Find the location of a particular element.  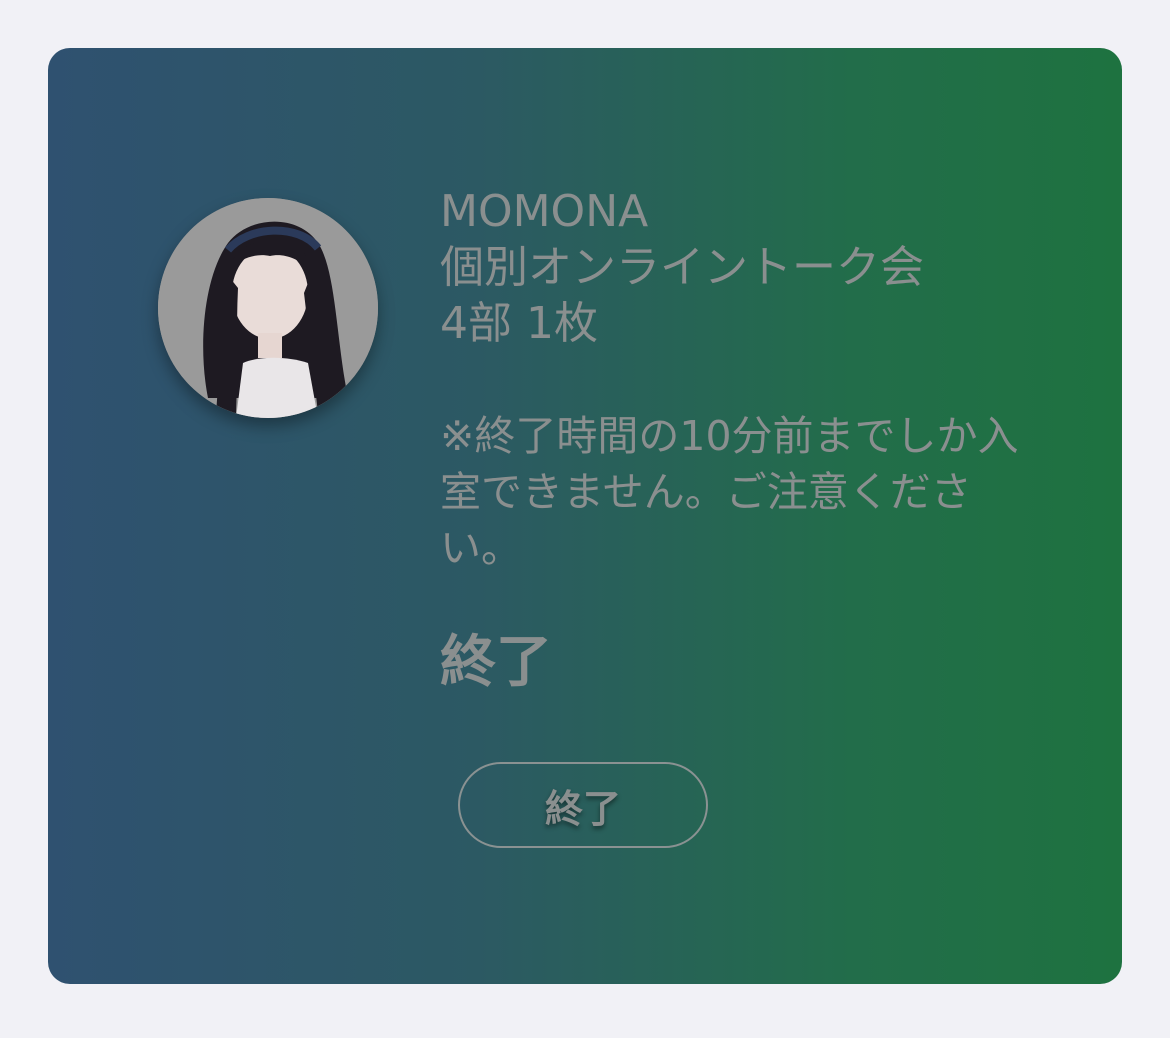

event-title: 個別オンライントーク会 is located at coordinates (682, 267).